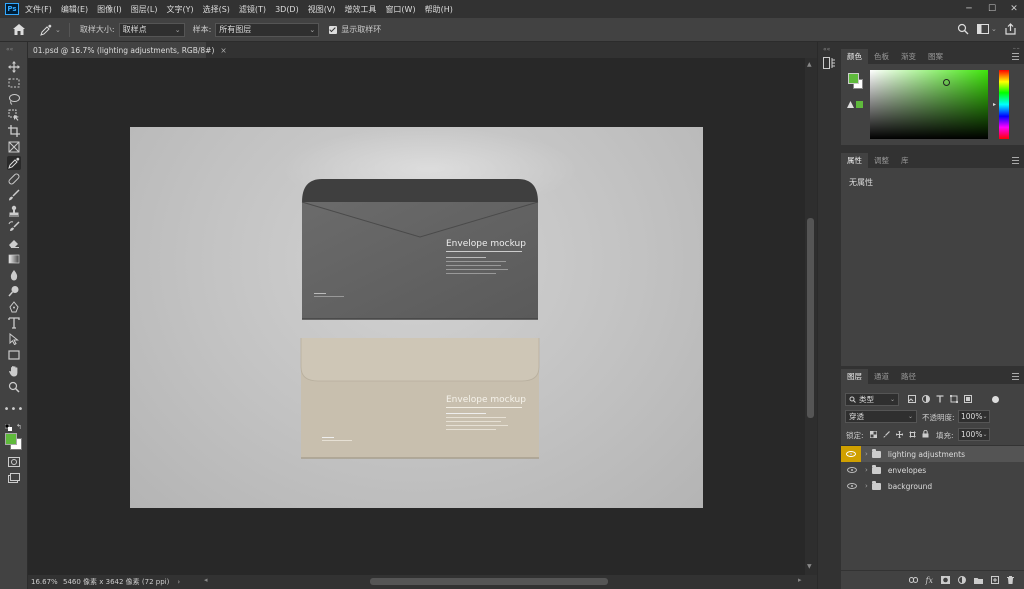 This screenshot has width=1024, height=589. I want to click on eraser-tool-icon, so click(14, 243).